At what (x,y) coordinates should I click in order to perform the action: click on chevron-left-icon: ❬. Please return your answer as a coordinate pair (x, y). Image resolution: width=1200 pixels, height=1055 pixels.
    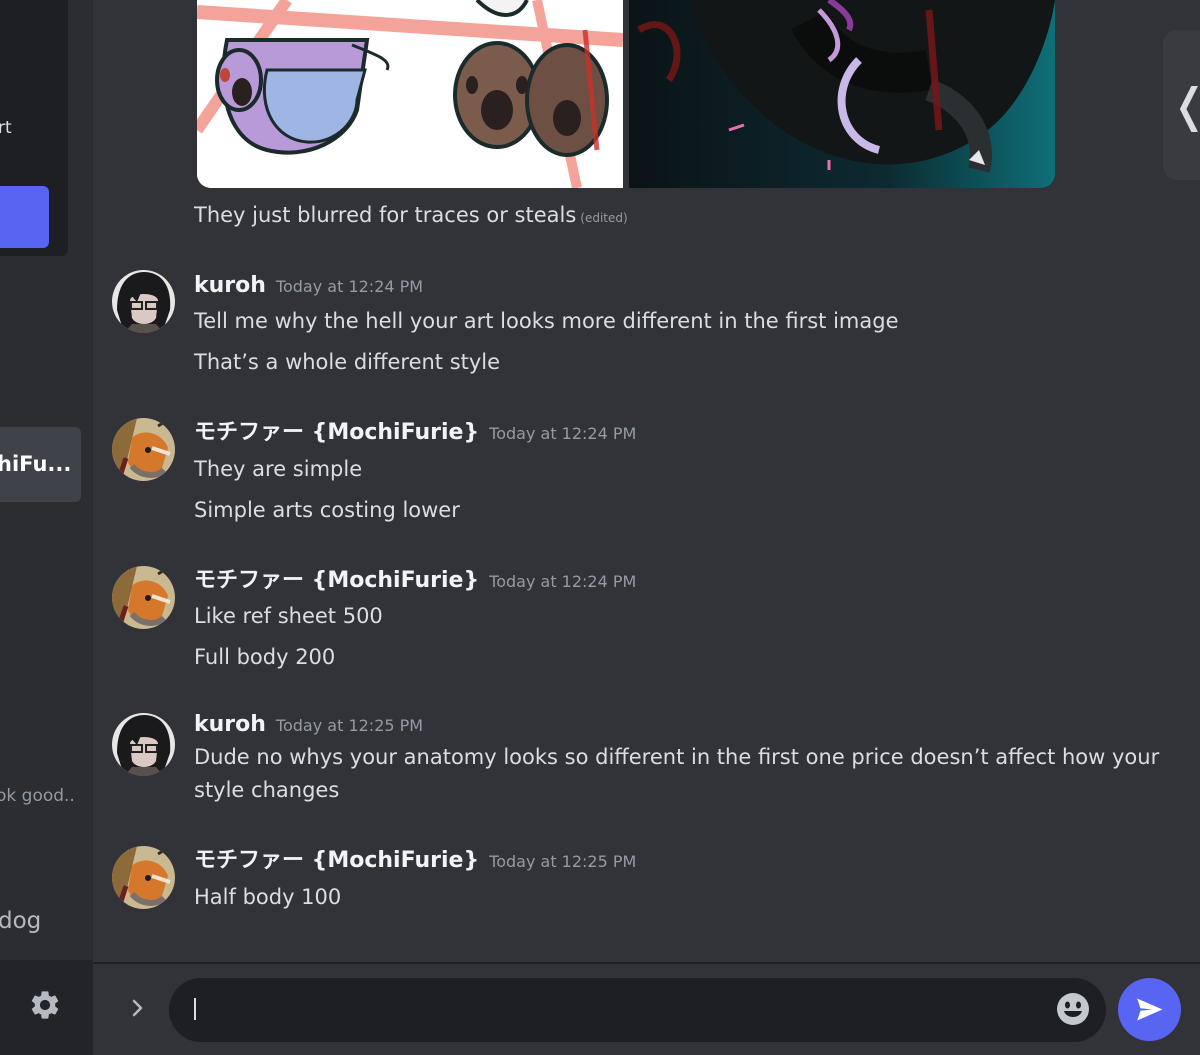
    Looking at the image, I should click on (1185, 105).